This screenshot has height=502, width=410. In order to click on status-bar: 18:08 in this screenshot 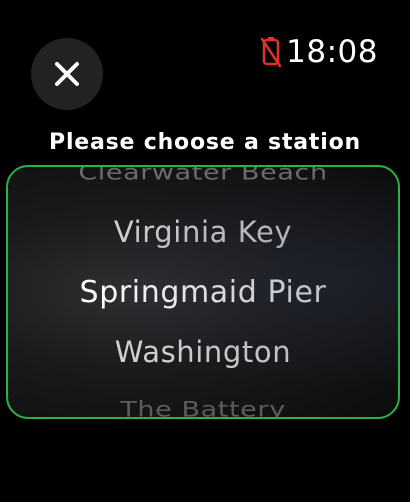, I will do `click(319, 52)`.